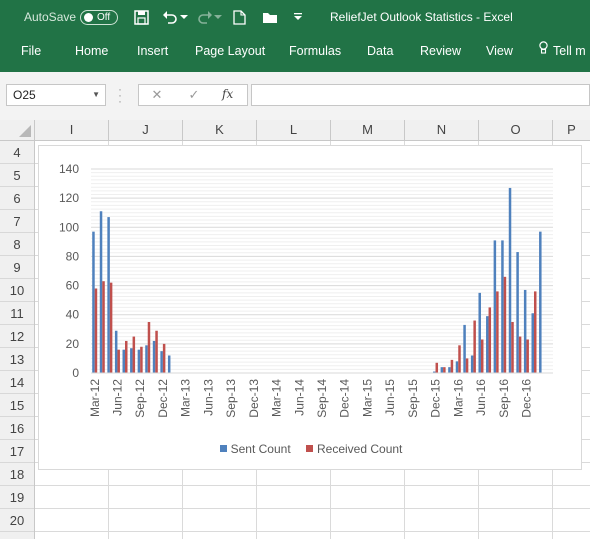 Image resolution: width=590 pixels, height=539 pixels. Describe the element at coordinates (270, 17) in the screenshot. I see `open-folder-icon` at that location.